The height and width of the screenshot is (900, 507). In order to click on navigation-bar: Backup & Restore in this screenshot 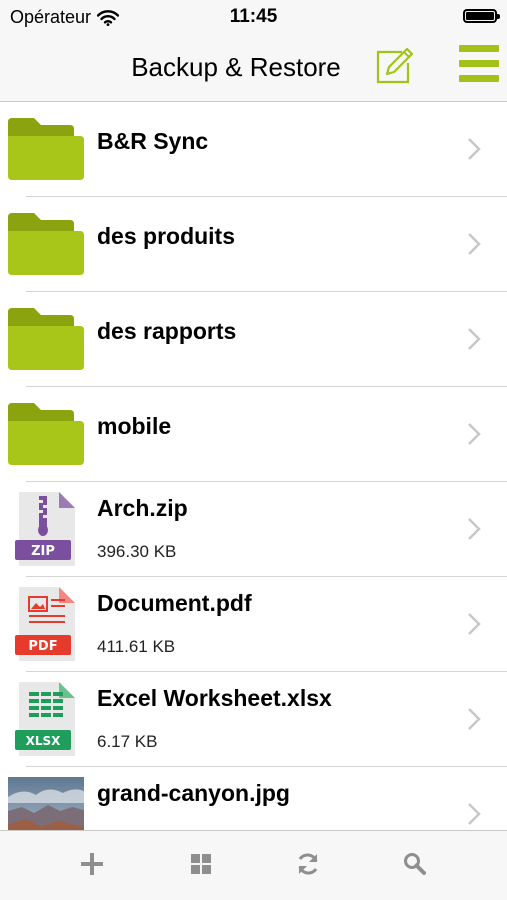, I will do `click(253, 68)`.